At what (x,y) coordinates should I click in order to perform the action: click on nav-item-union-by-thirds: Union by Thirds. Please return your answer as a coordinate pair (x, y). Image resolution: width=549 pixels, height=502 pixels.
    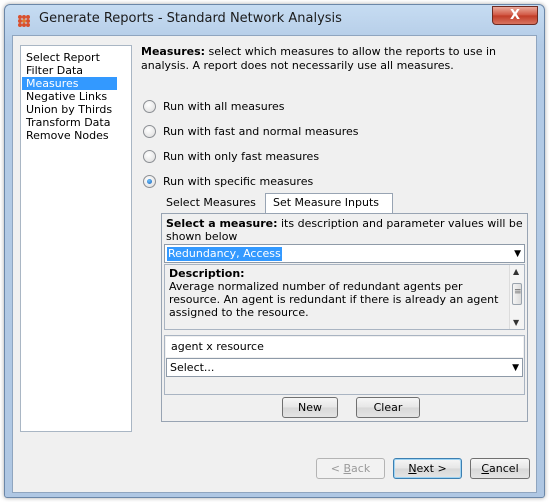
    Looking at the image, I should click on (69, 109).